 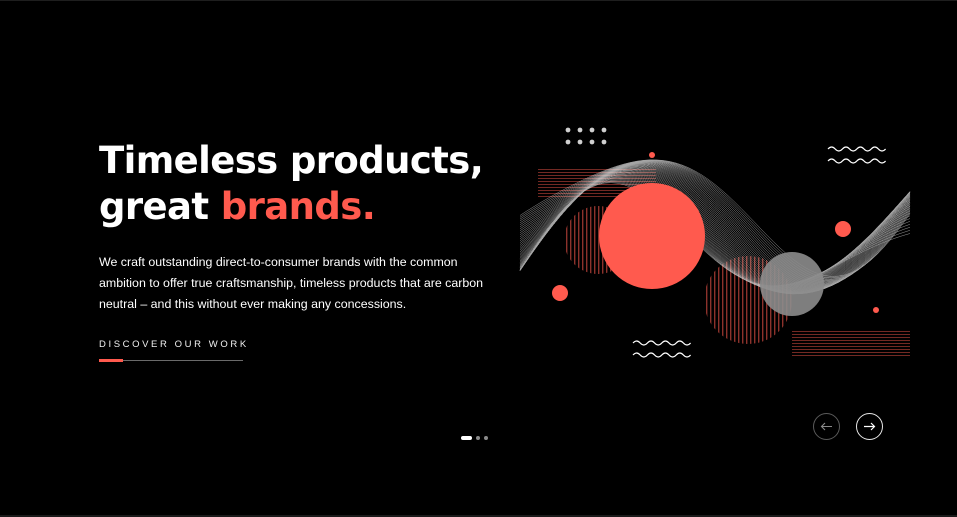 I want to click on top-border, so click(x=478, y=0).